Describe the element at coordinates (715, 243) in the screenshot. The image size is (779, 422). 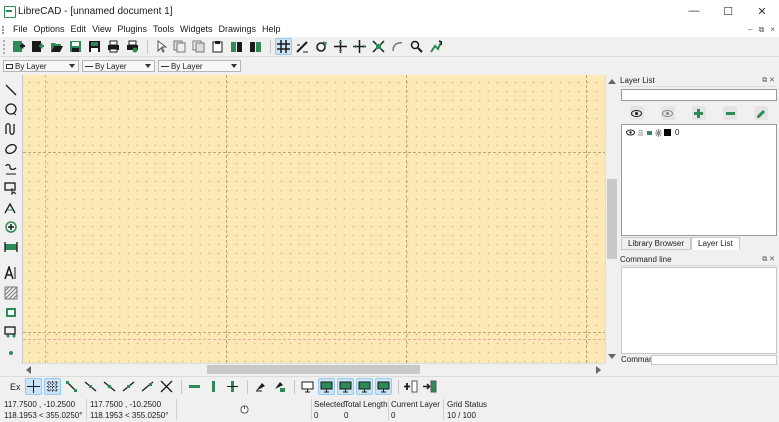
I see `tab-layer-list: Layer List` at that location.